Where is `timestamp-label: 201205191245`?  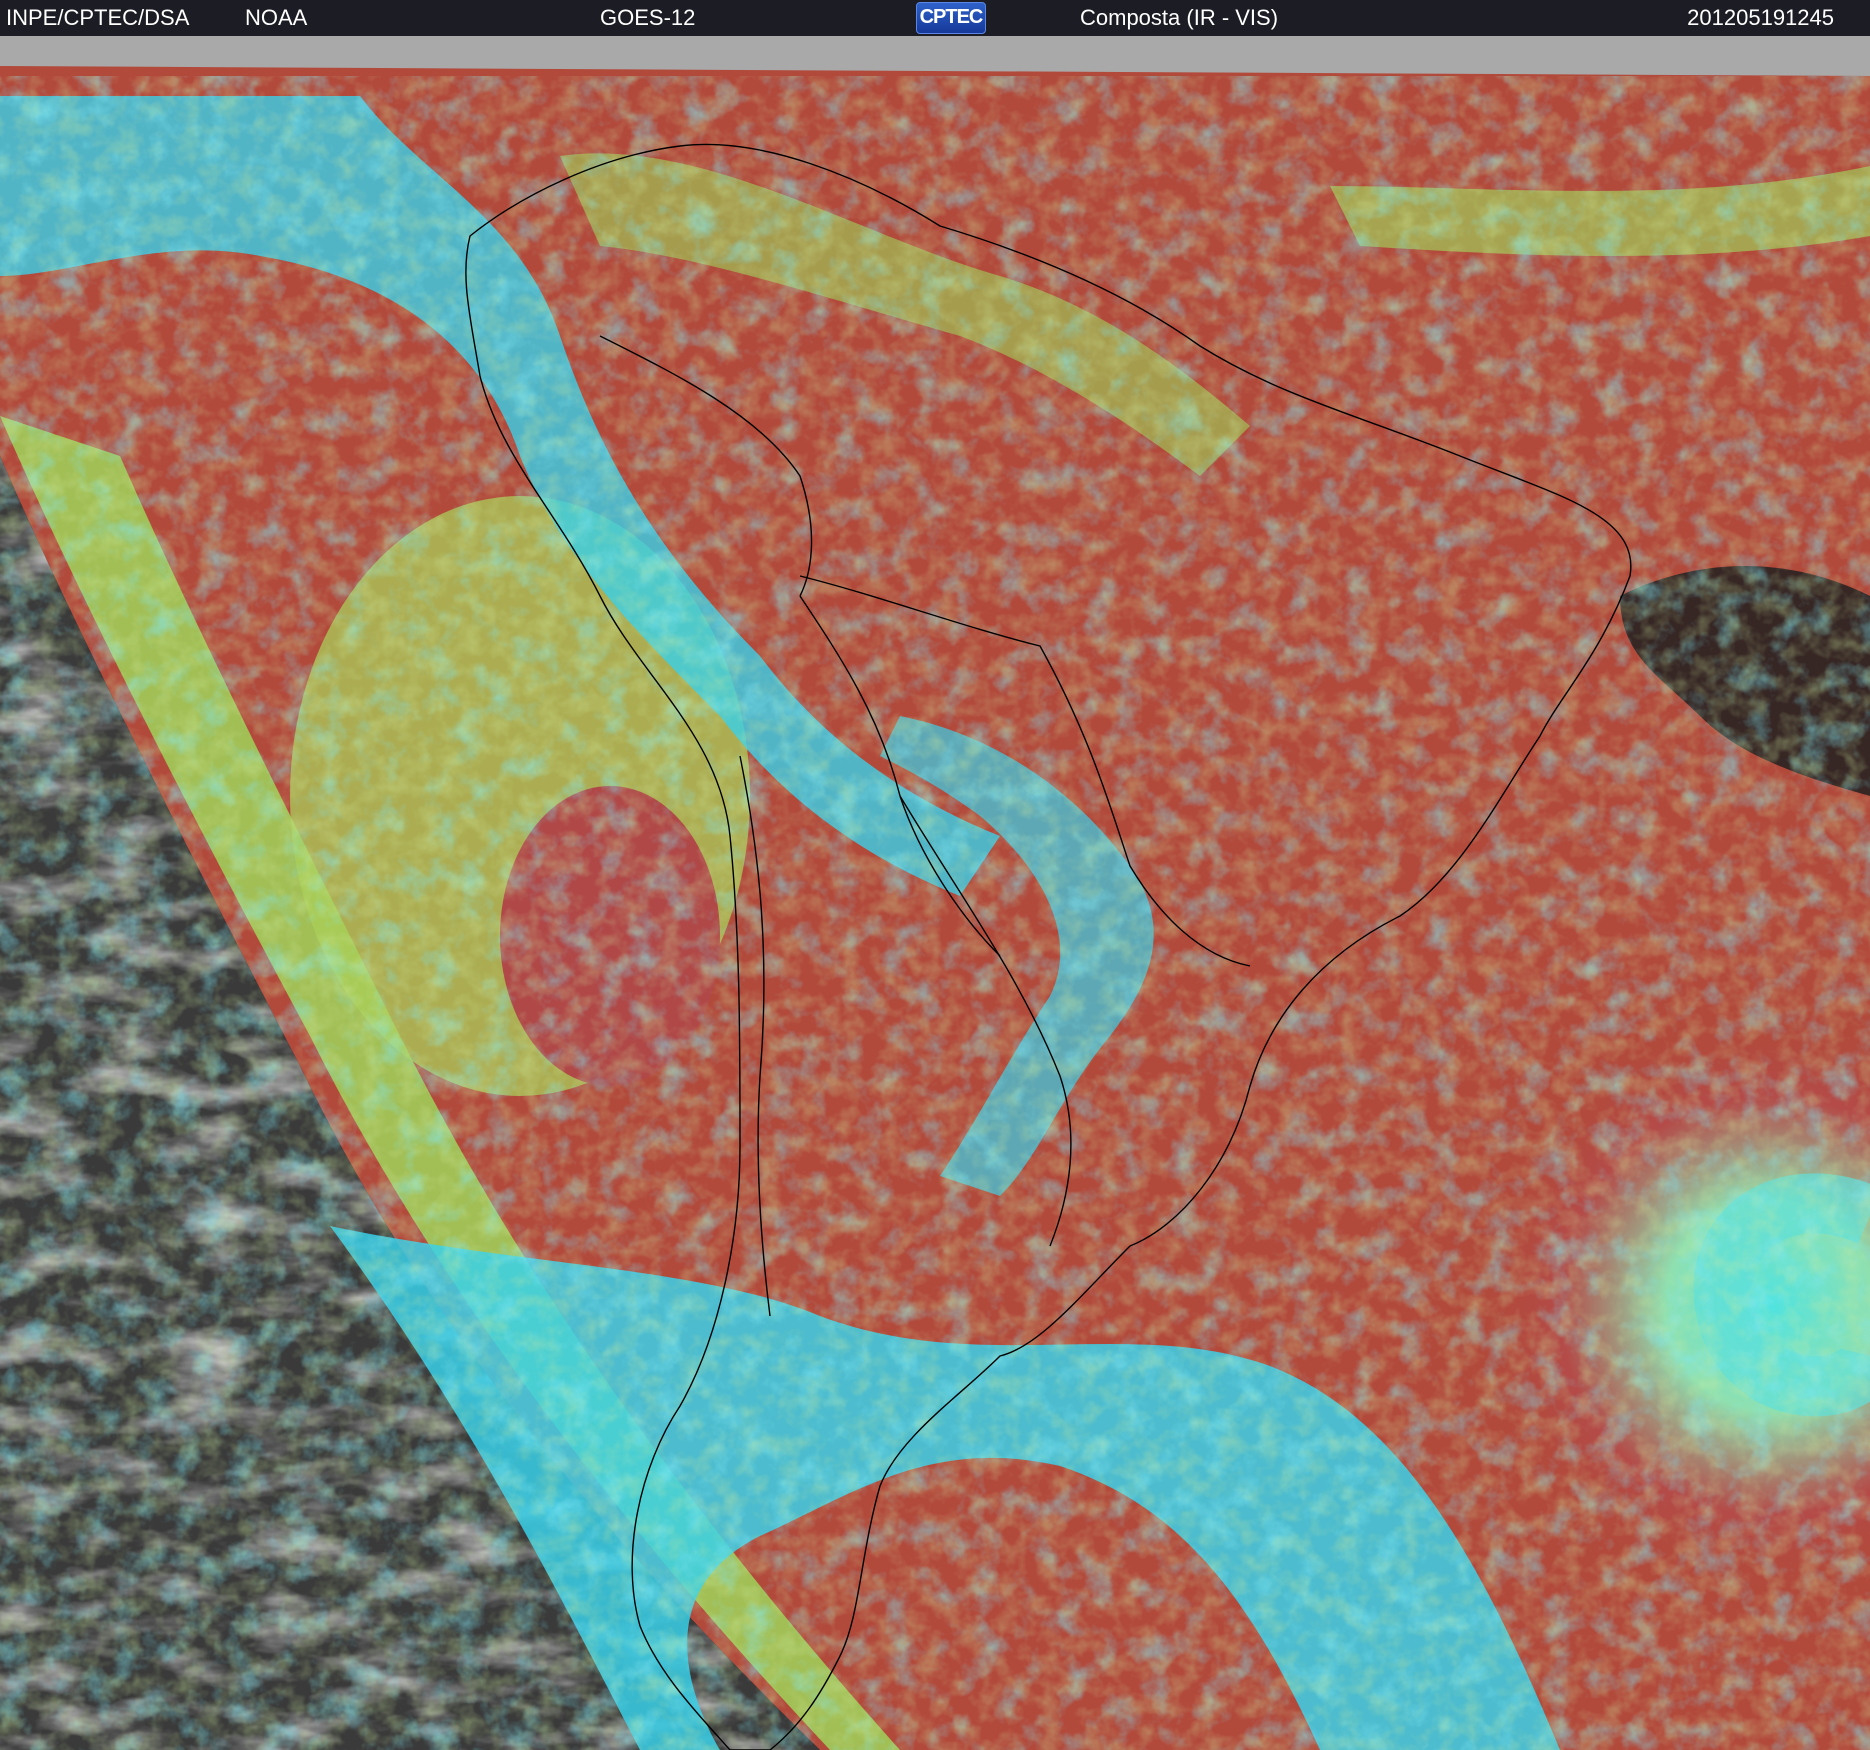 timestamp-label: 201205191245 is located at coordinates (1760, 17).